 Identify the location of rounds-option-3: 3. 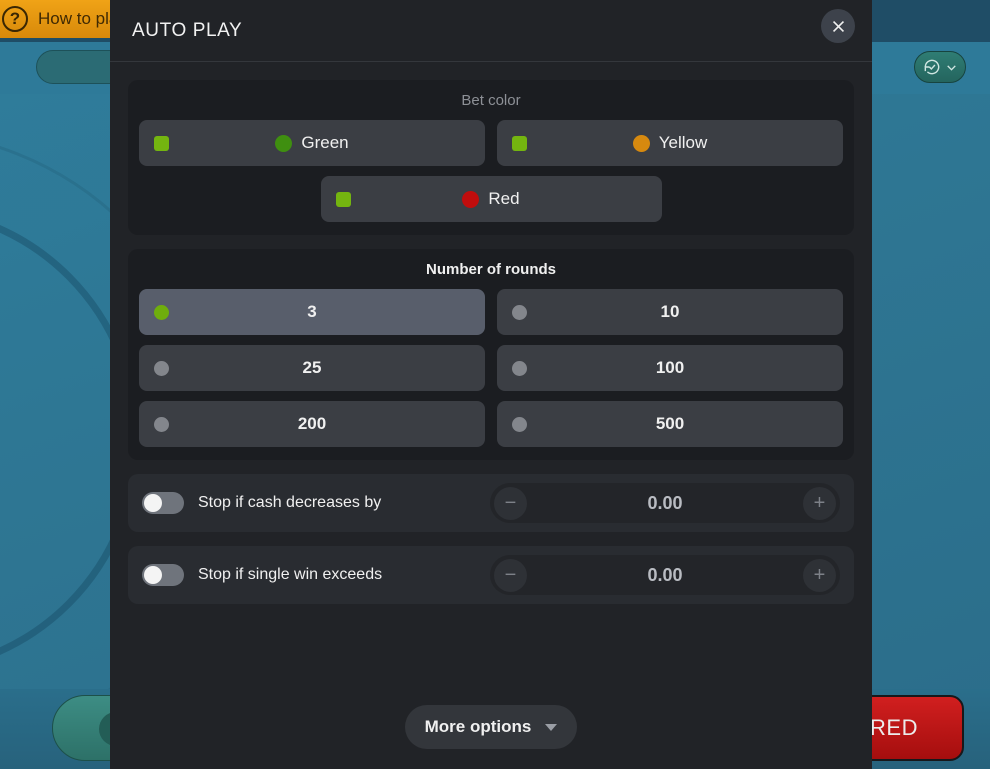
(312, 312).